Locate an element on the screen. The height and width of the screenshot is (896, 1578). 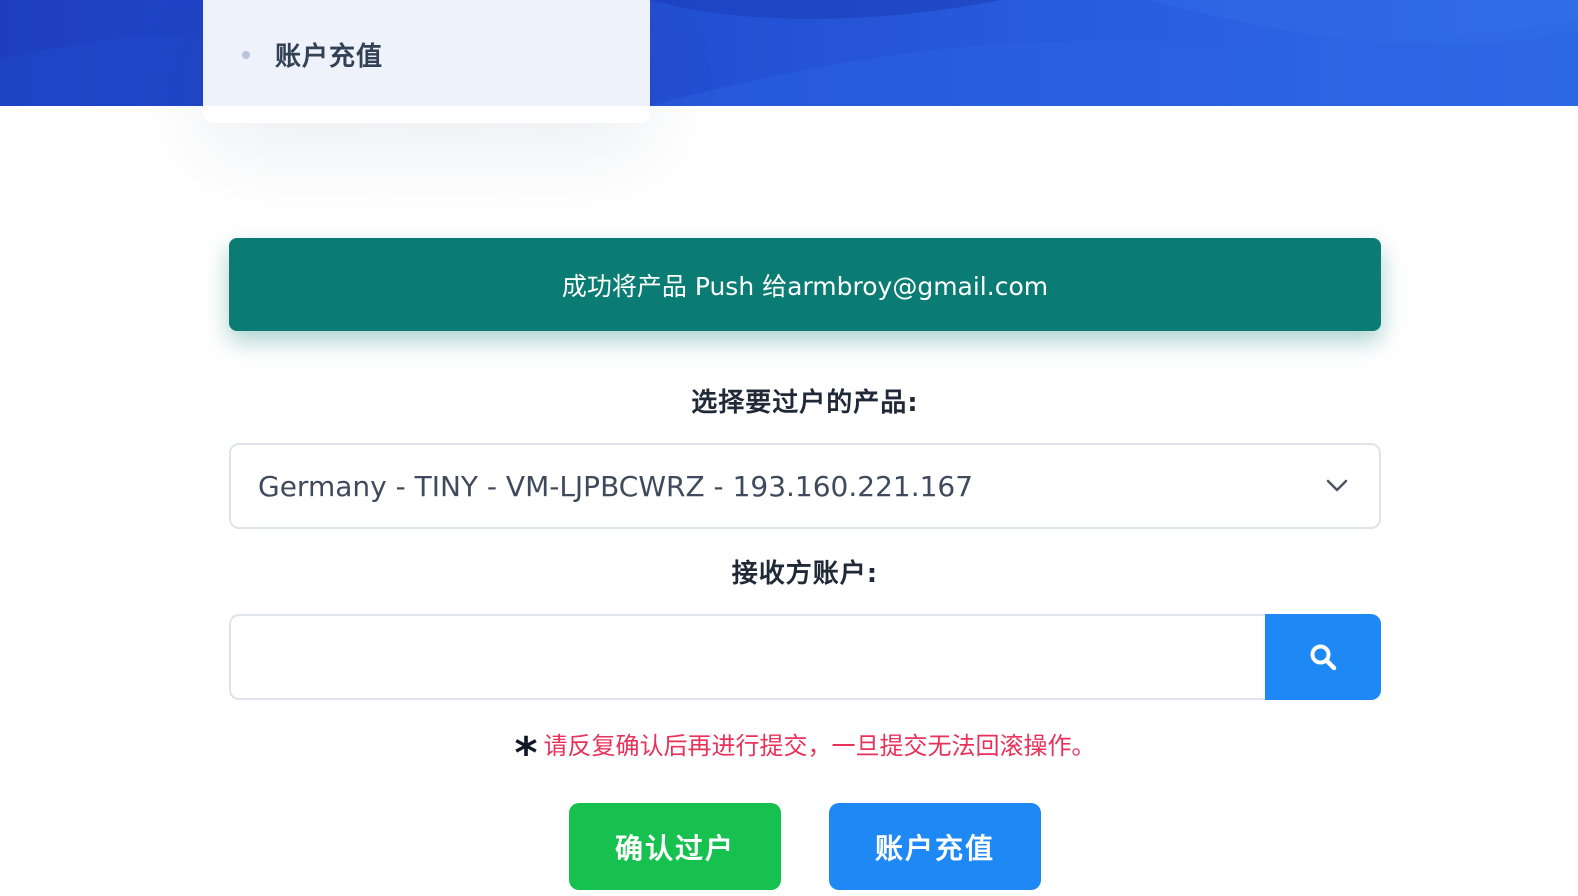
menu-item-account-recharge: 账户充值 is located at coordinates (426, 53).